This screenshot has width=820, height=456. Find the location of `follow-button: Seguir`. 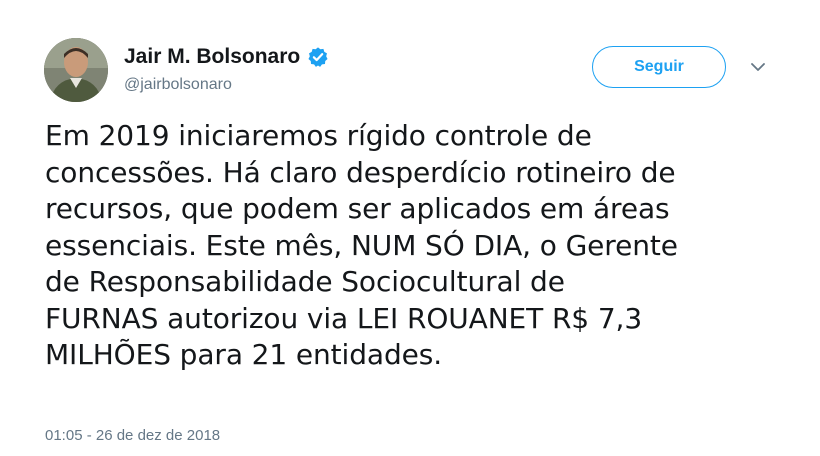

follow-button: Seguir is located at coordinates (659, 67).